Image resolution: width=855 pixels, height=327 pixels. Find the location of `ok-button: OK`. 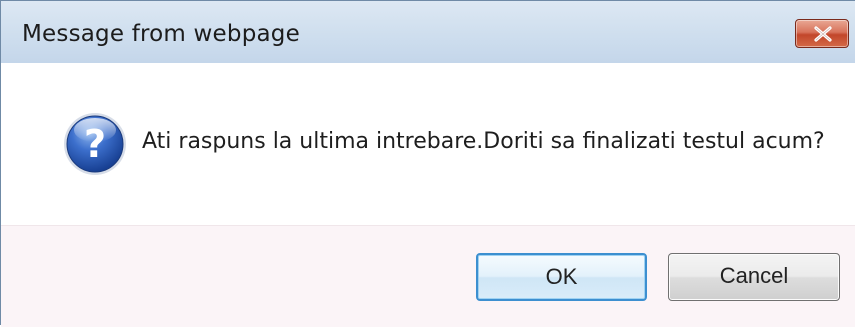

ok-button: OK is located at coordinates (561, 277).